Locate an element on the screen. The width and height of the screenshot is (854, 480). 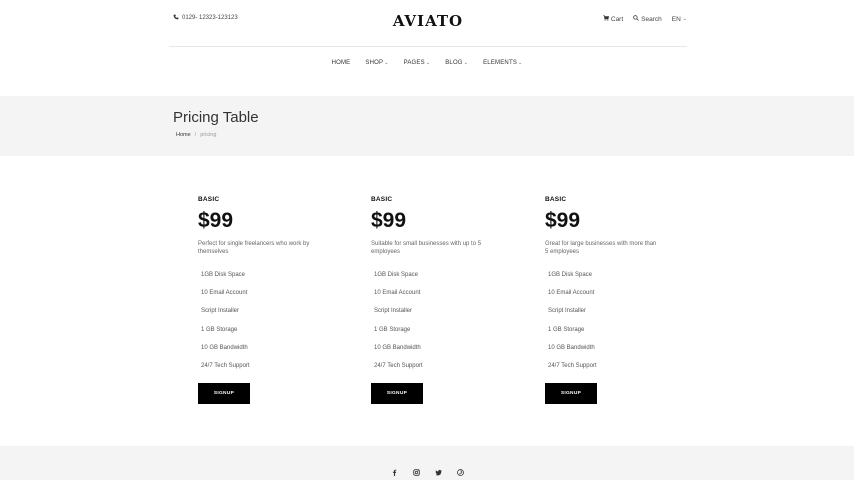
language-selector: EN ⌄ is located at coordinates (679, 19).